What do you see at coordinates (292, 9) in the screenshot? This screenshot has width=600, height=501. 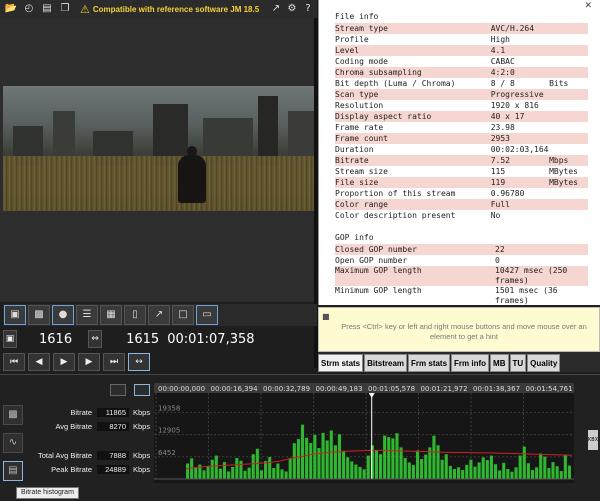 I see `gear-icon: ⚙` at bounding box center [292, 9].